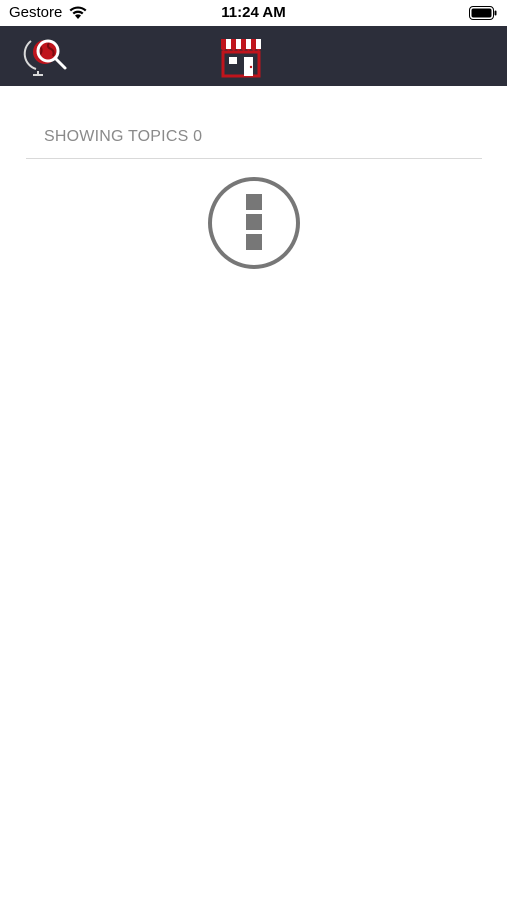 The width and height of the screenshot is (507, 900). Describe the element at coordinates (483, 13) in the screenshot. I see `battery-icon` at that location.